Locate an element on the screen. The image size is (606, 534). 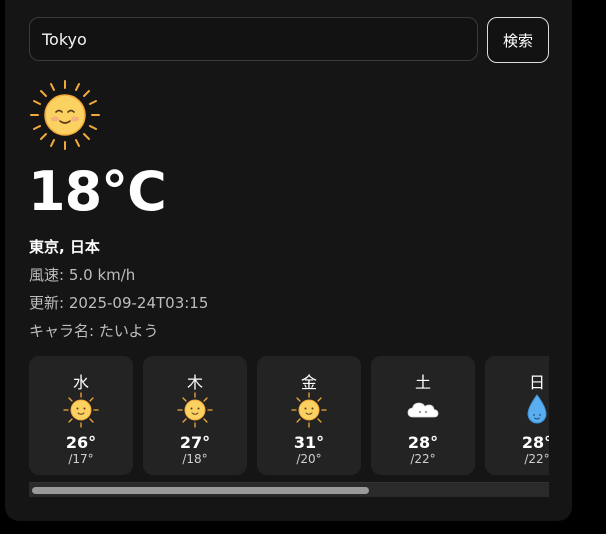
forecast-day-card: 日 28° /22° is located at coordinates (517, 415).